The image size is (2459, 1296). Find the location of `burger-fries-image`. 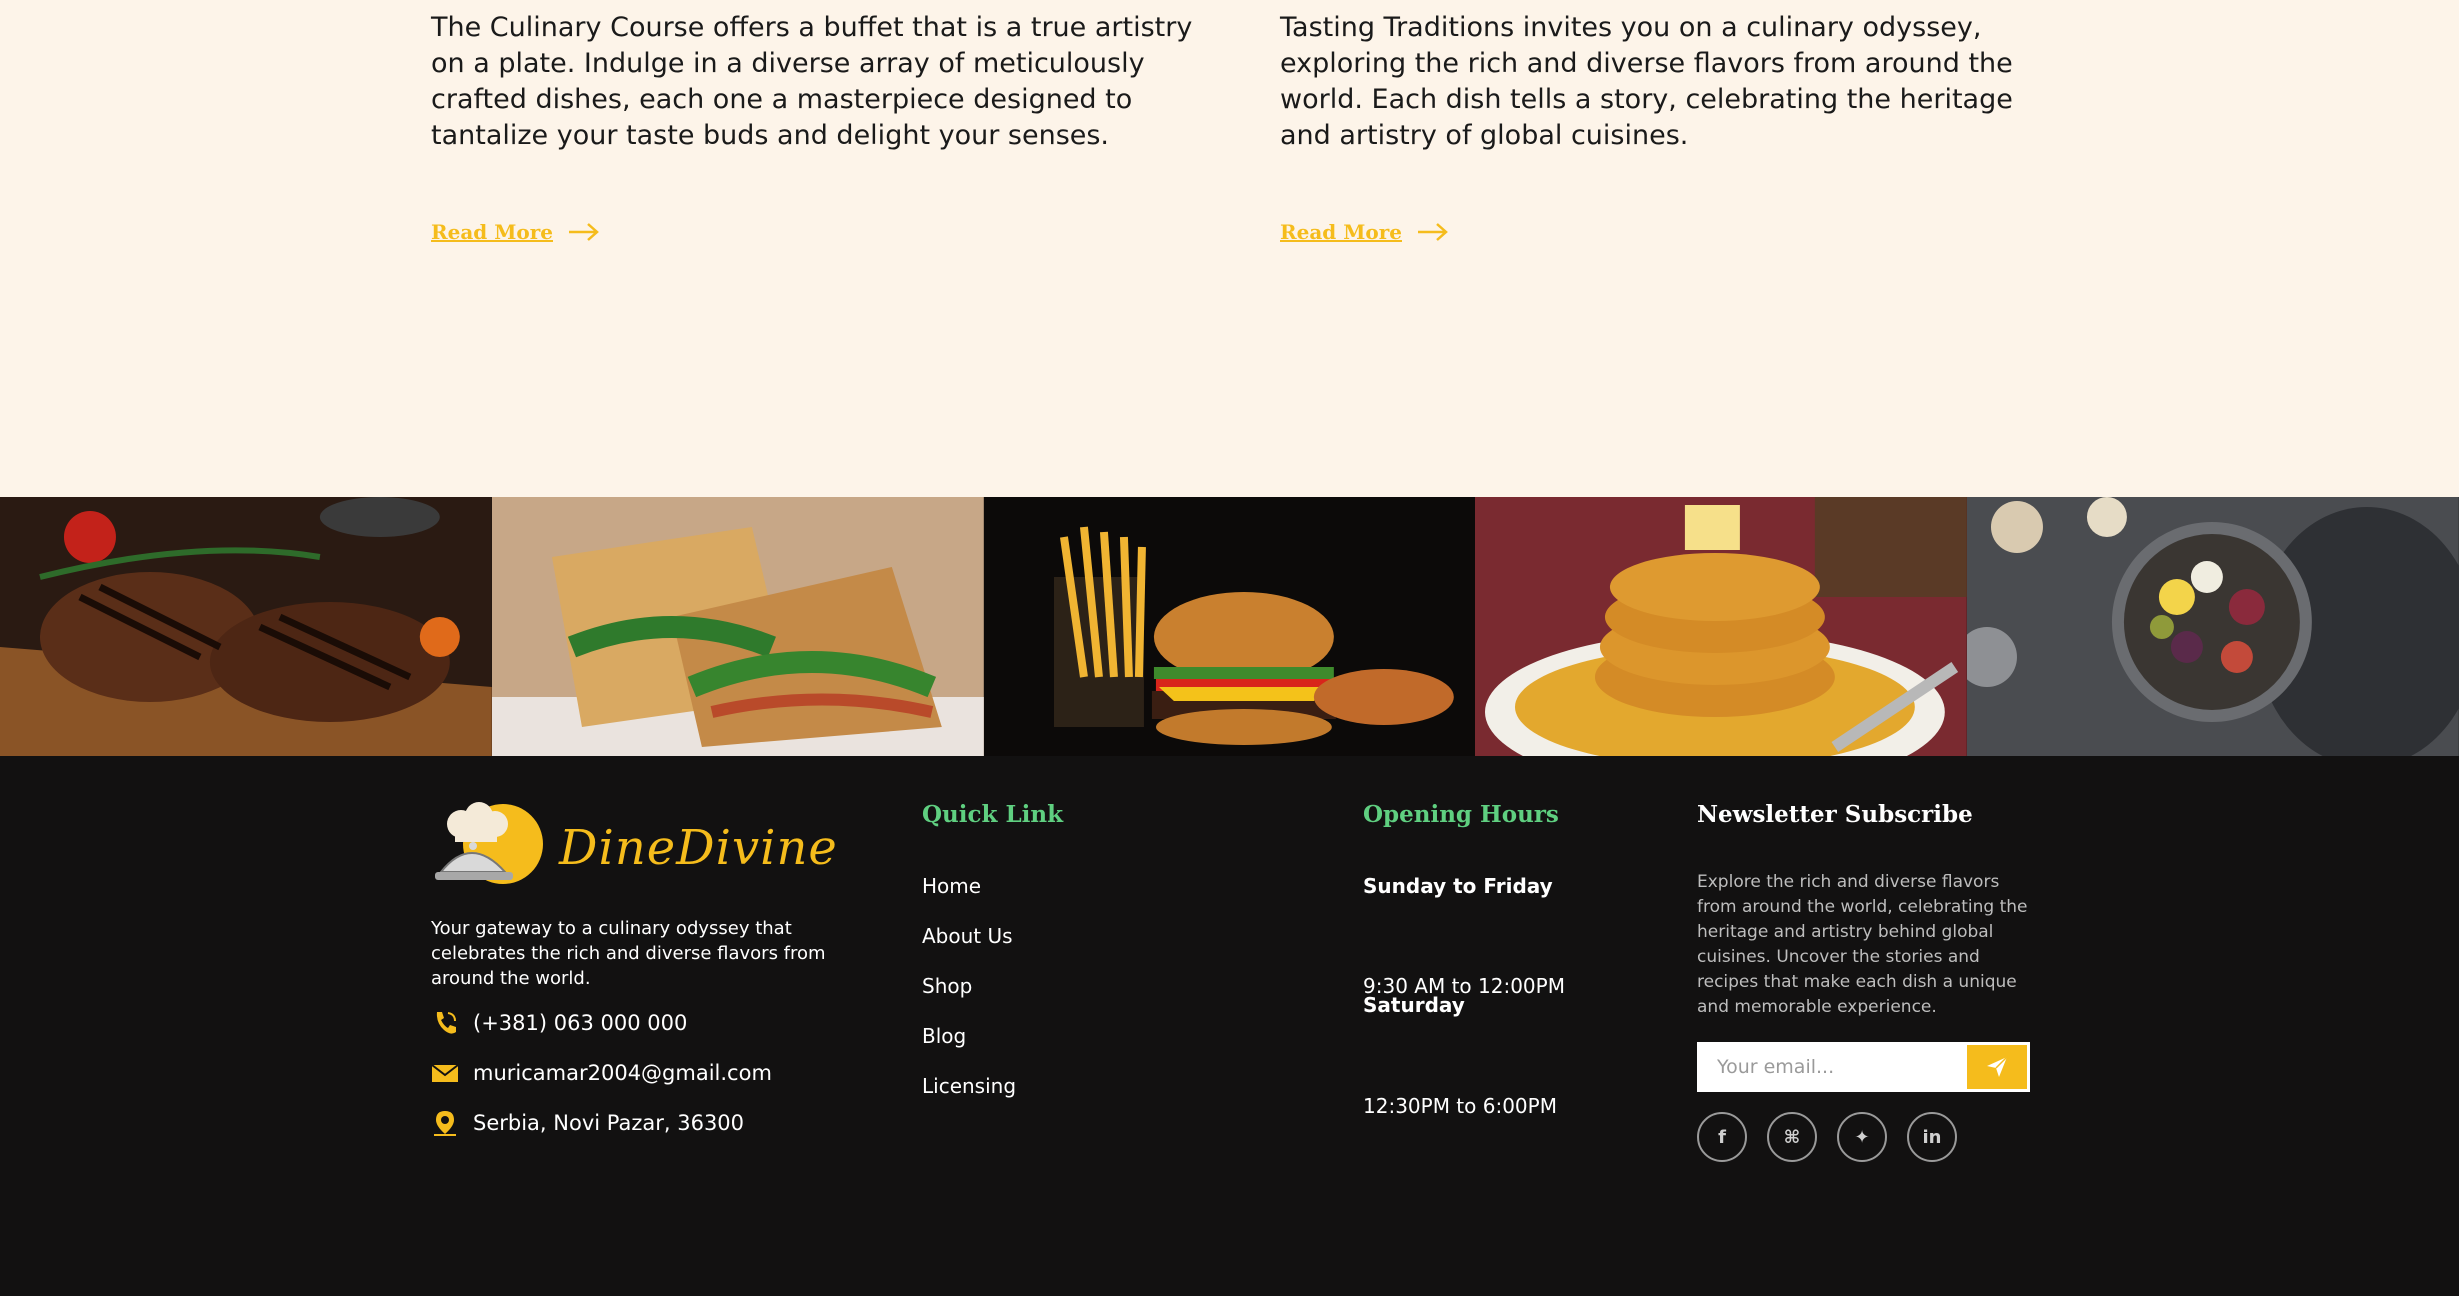

burger-fries-image is located at coordinates (1229, 626).